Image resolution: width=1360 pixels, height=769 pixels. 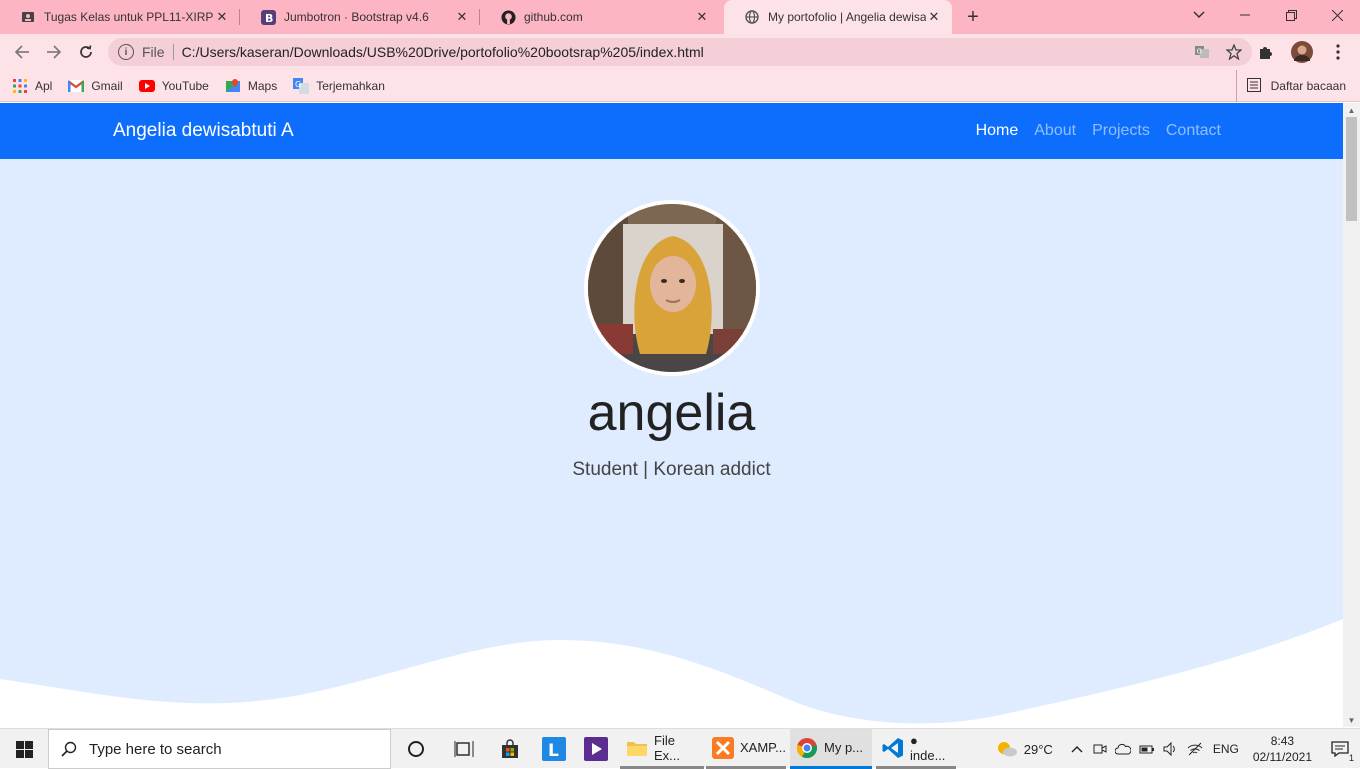 I want to click on reading-list-button: Daftar bacaan, so click(x=1290, y=86).